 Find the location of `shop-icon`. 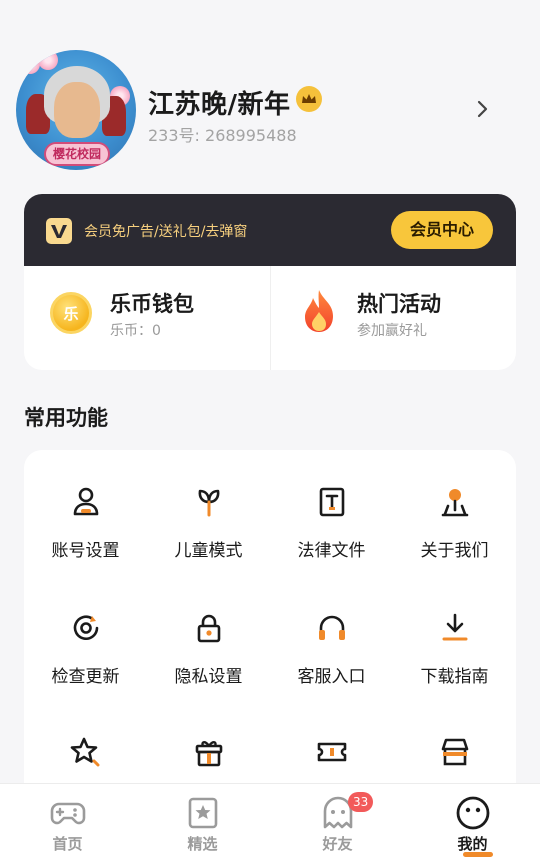

shop-icon is located at coordinates (455, 752).